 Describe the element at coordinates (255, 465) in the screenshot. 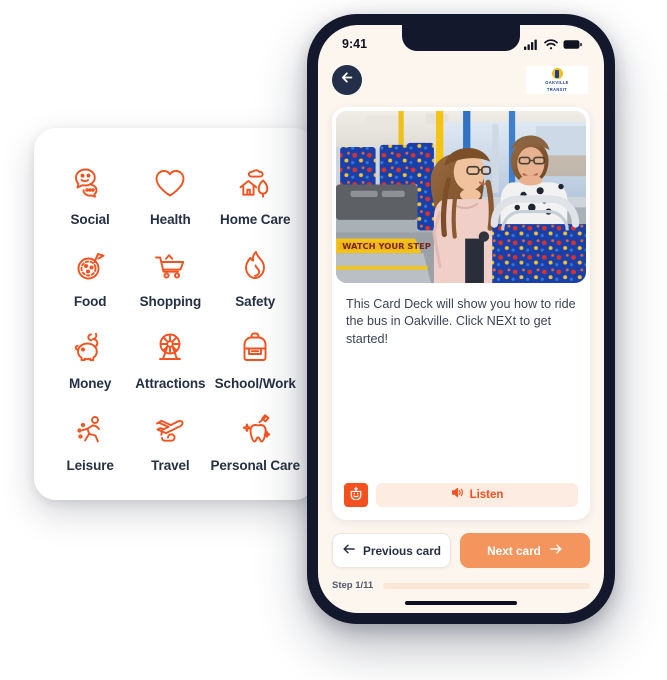

I see `category-label: Personal Care` at that location.